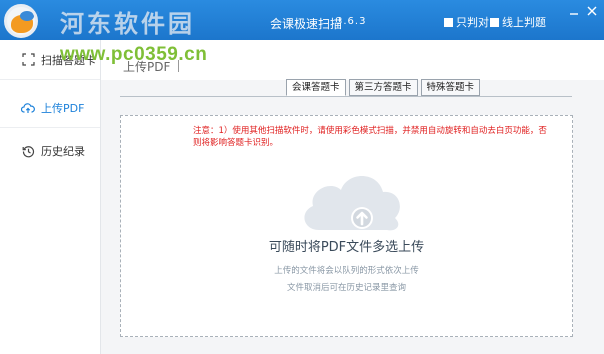 This screenshot has width=604, height=354. I want to click on online-grading-checkbox: 线上判题, so click(518, 22).